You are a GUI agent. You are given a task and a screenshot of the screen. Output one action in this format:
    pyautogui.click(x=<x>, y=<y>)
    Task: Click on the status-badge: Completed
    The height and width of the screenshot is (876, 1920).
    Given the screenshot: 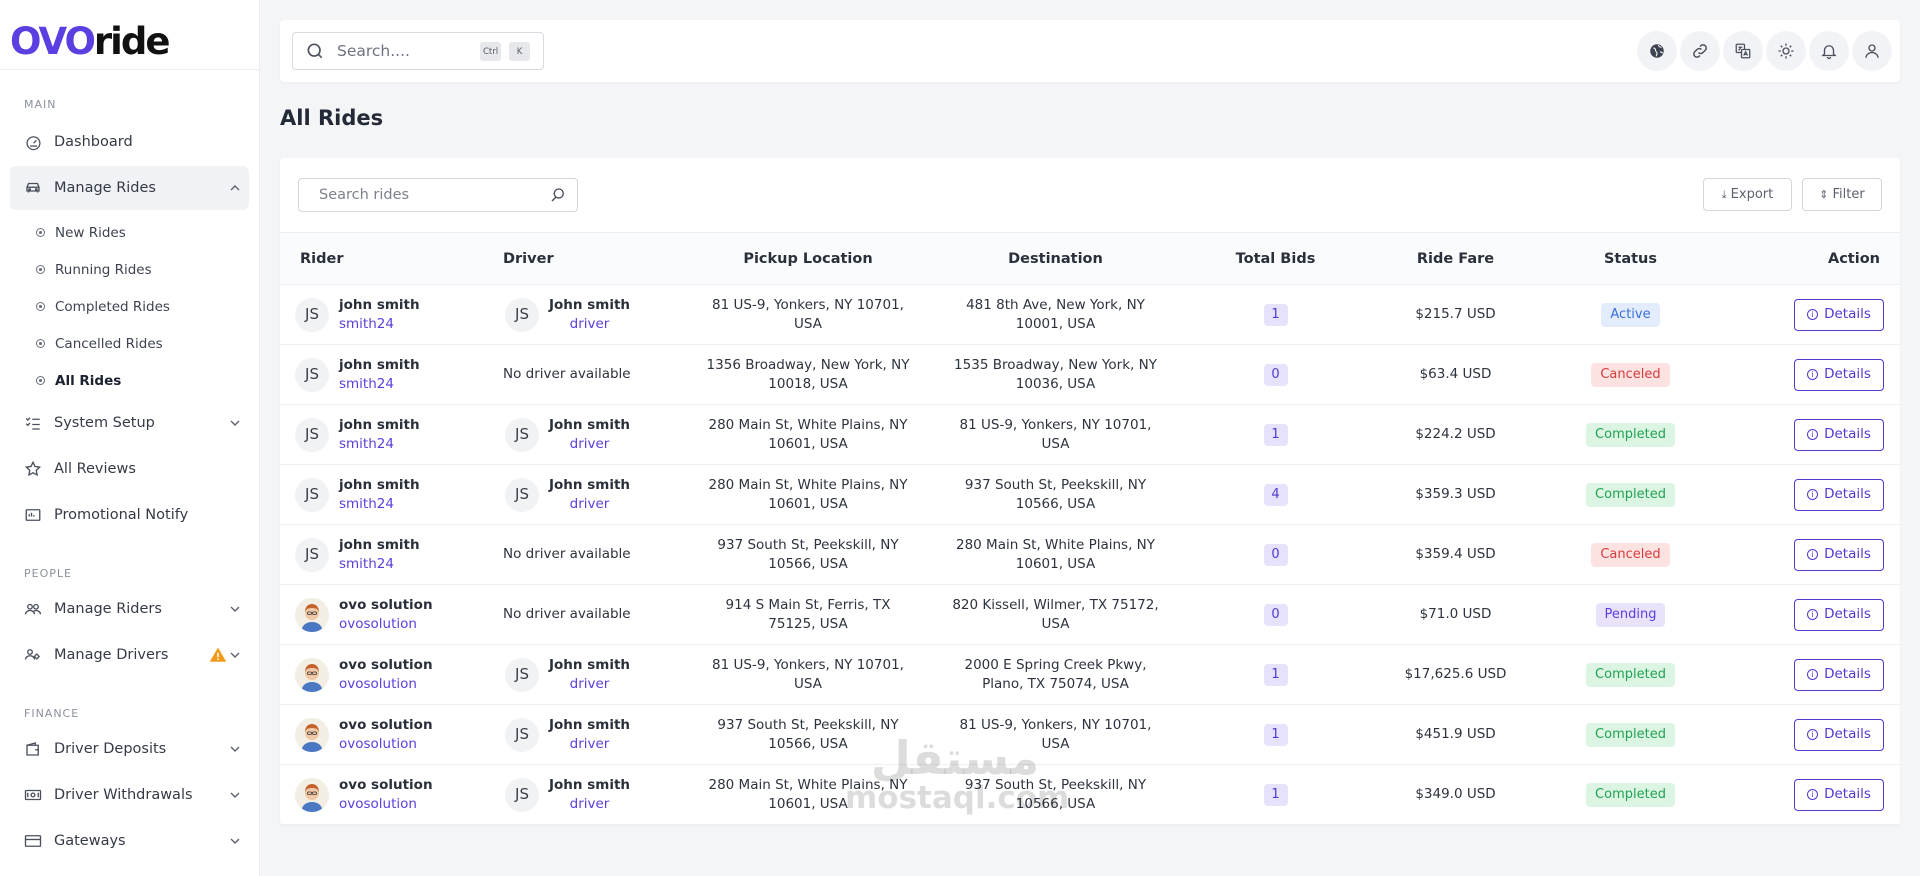 What is the action you would take?
    pyautogui.click(x=1630, y=794)
    